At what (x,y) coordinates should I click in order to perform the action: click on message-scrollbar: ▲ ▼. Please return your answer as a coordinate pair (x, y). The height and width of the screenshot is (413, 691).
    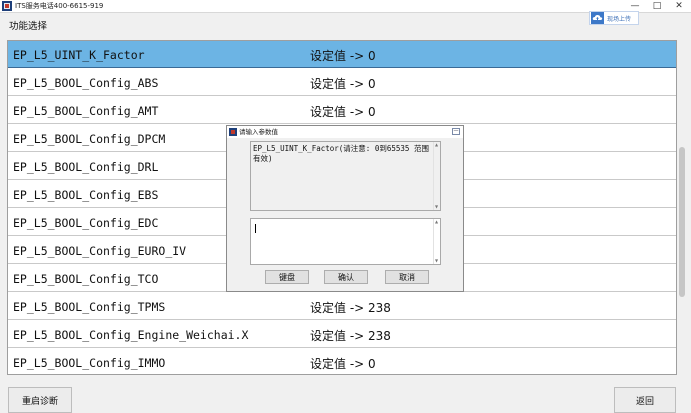
    Looking at the image, I should click on (436, 176).